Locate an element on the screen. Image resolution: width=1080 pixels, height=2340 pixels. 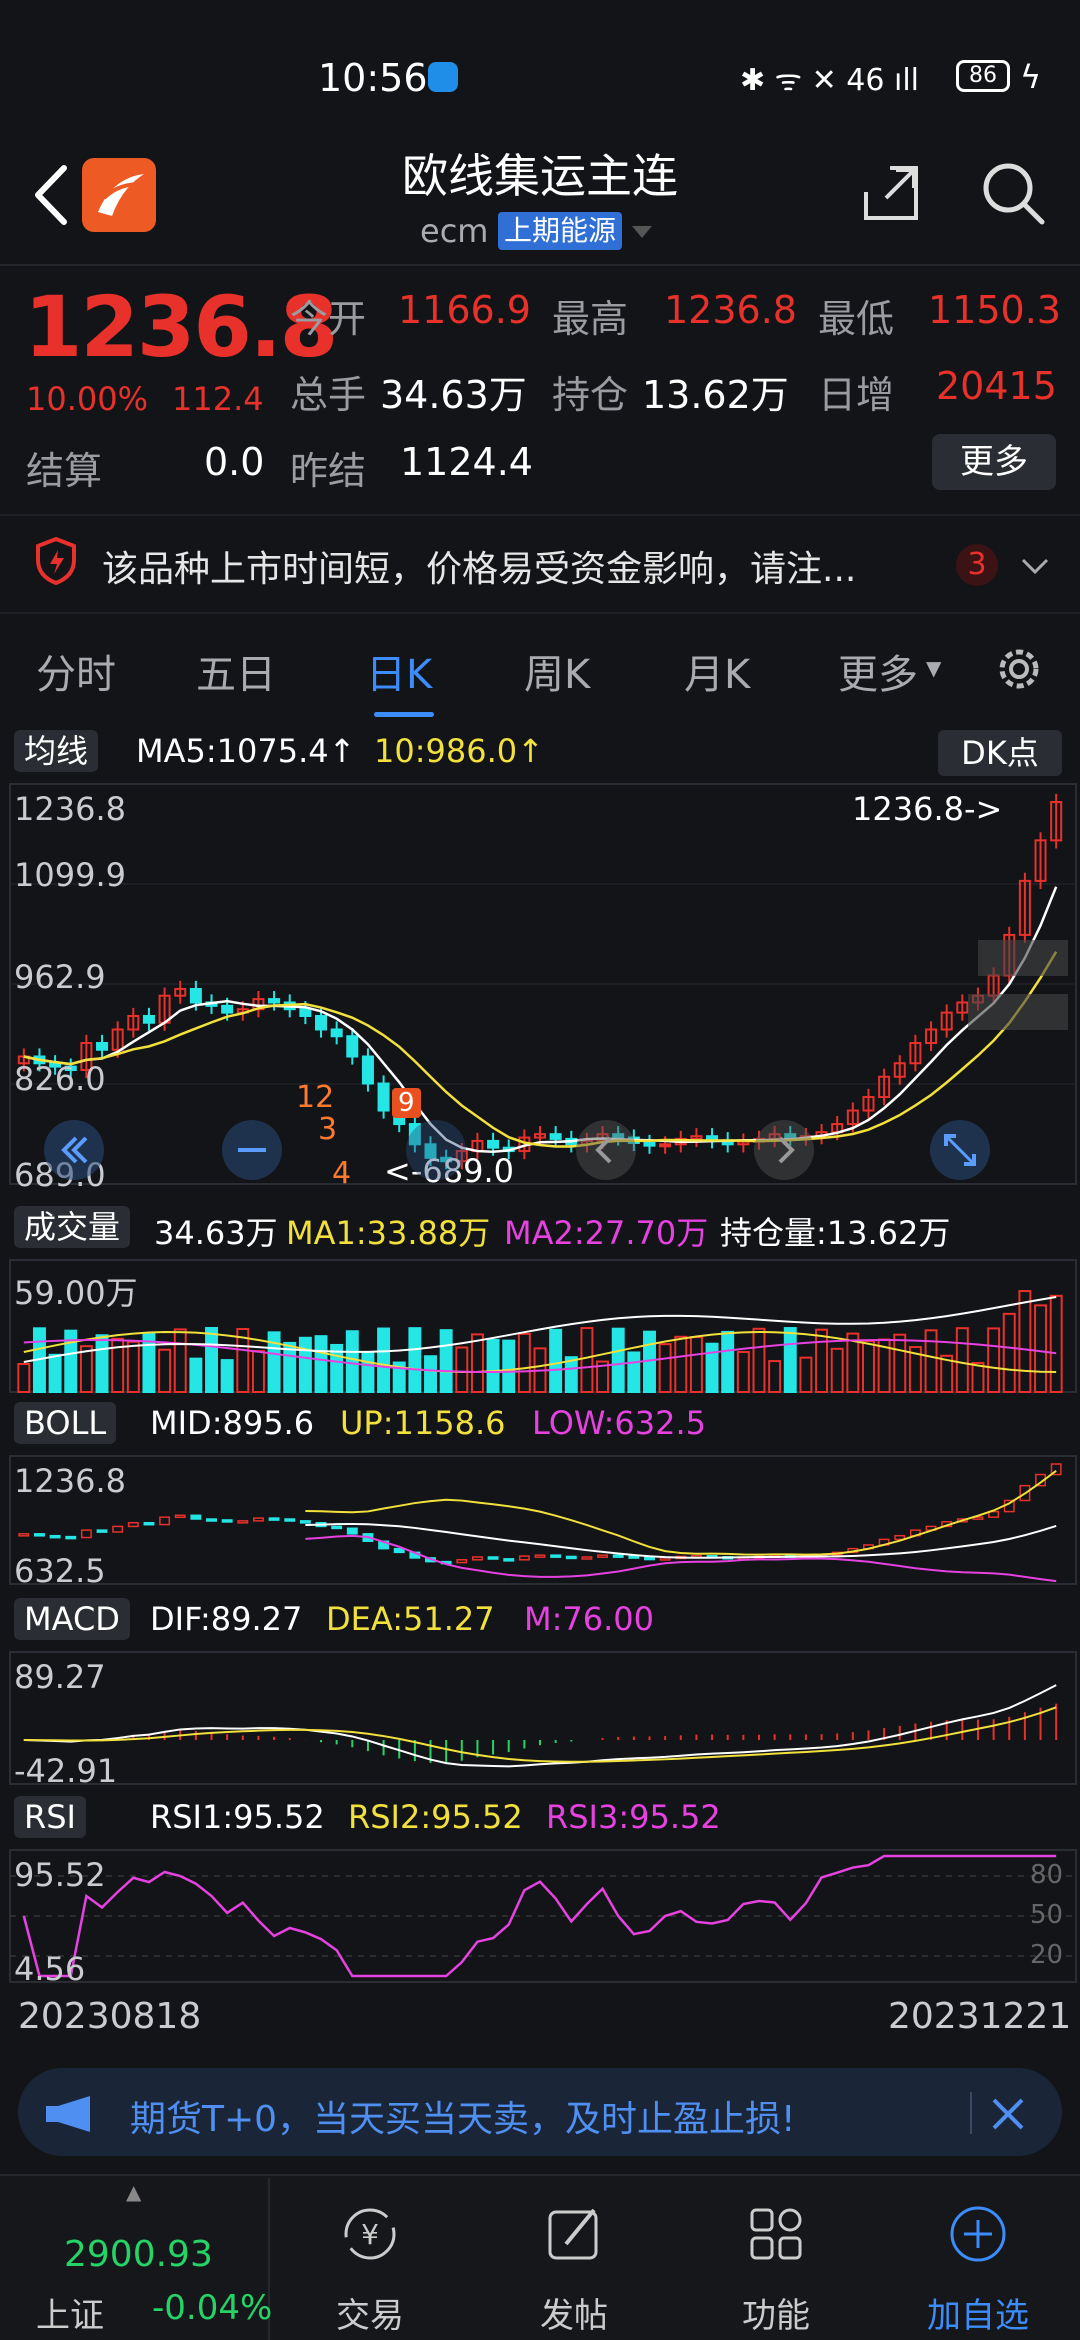
zoom-out-icon is located at coordinates (252, 1150).